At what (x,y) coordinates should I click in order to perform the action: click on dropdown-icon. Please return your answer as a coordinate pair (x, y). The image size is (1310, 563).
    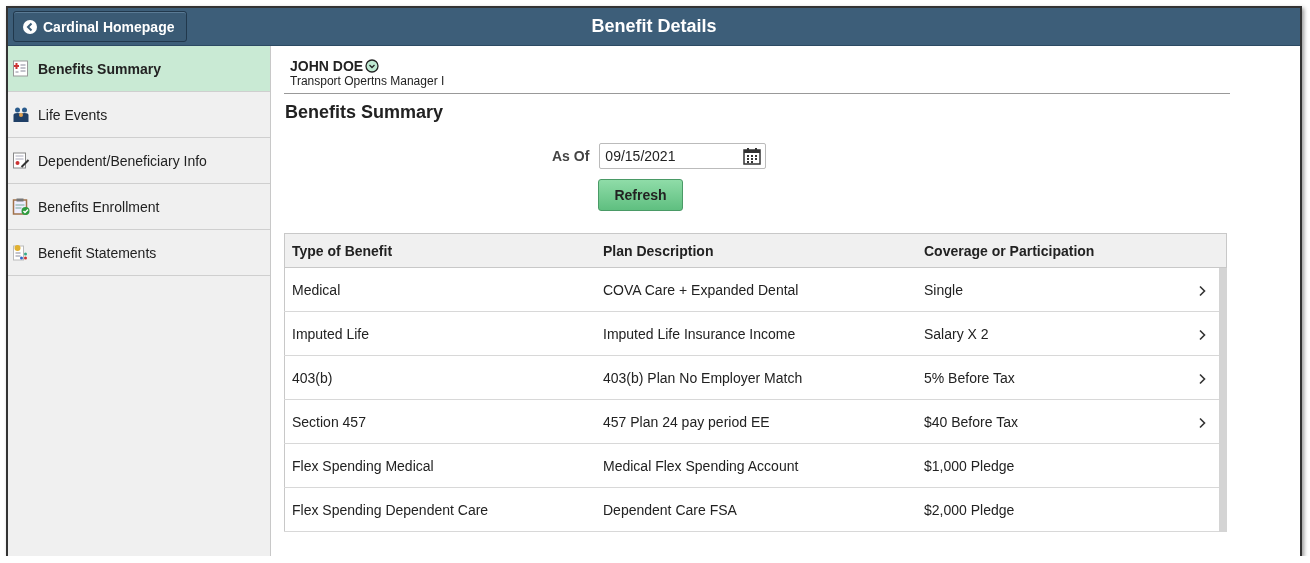
    Looking at the image, I should click on (372, 66).